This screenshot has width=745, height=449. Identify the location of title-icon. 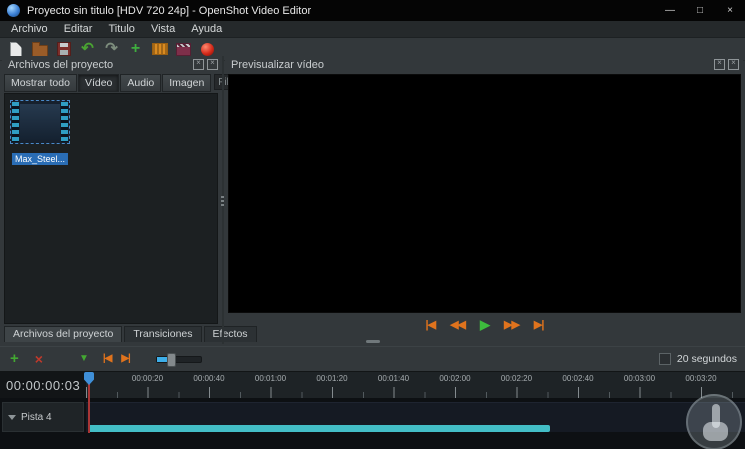
(183, 49).